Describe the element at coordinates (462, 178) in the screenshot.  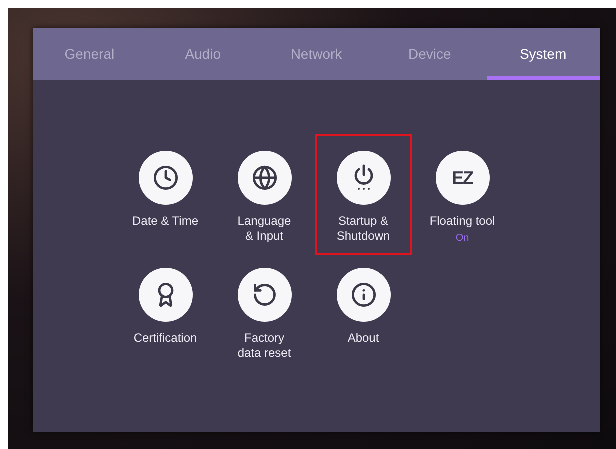
I see `floating-tool-logo: EZ` at that location.